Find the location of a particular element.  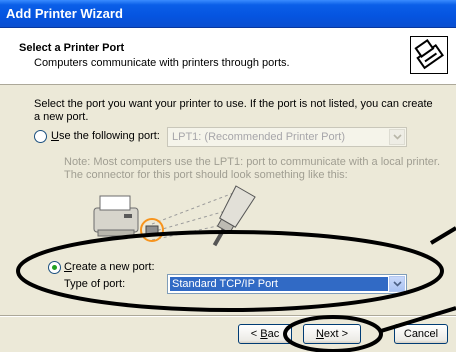

port-type-value: Standard TCP/IP Port is located at coordinates (279, 284).